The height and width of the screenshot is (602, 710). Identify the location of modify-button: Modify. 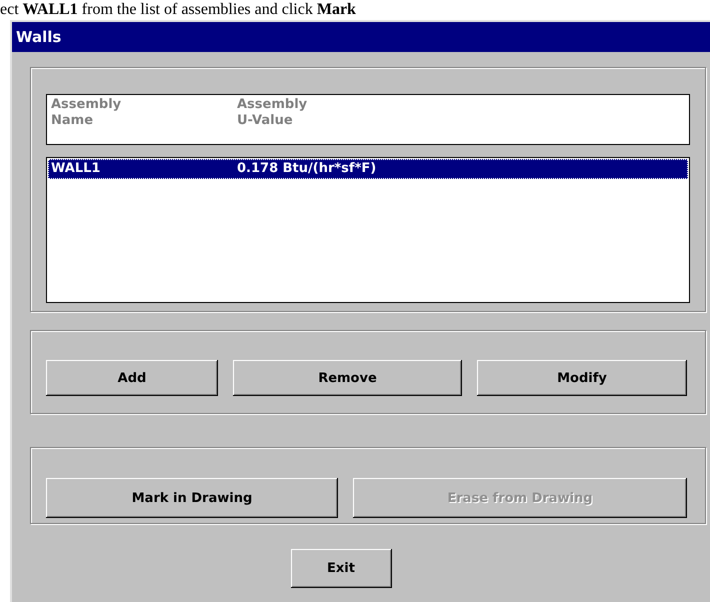
(582, 378).